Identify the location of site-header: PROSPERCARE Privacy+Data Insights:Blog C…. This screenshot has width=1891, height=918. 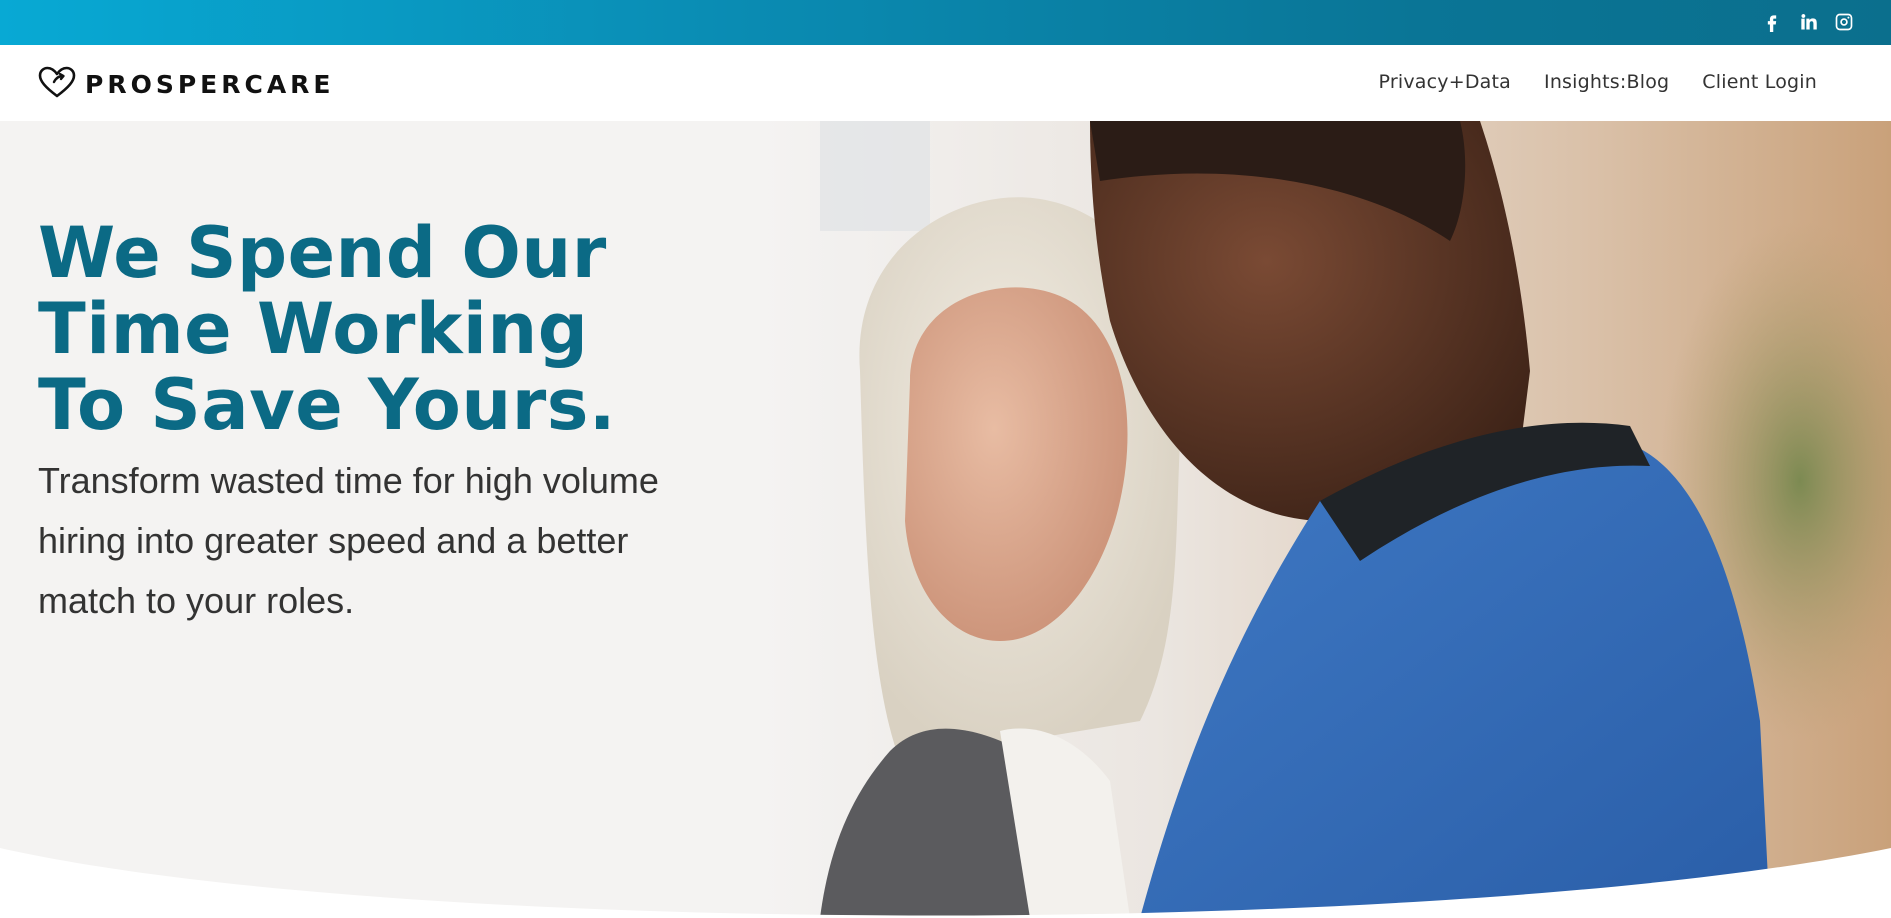
(945, 83).